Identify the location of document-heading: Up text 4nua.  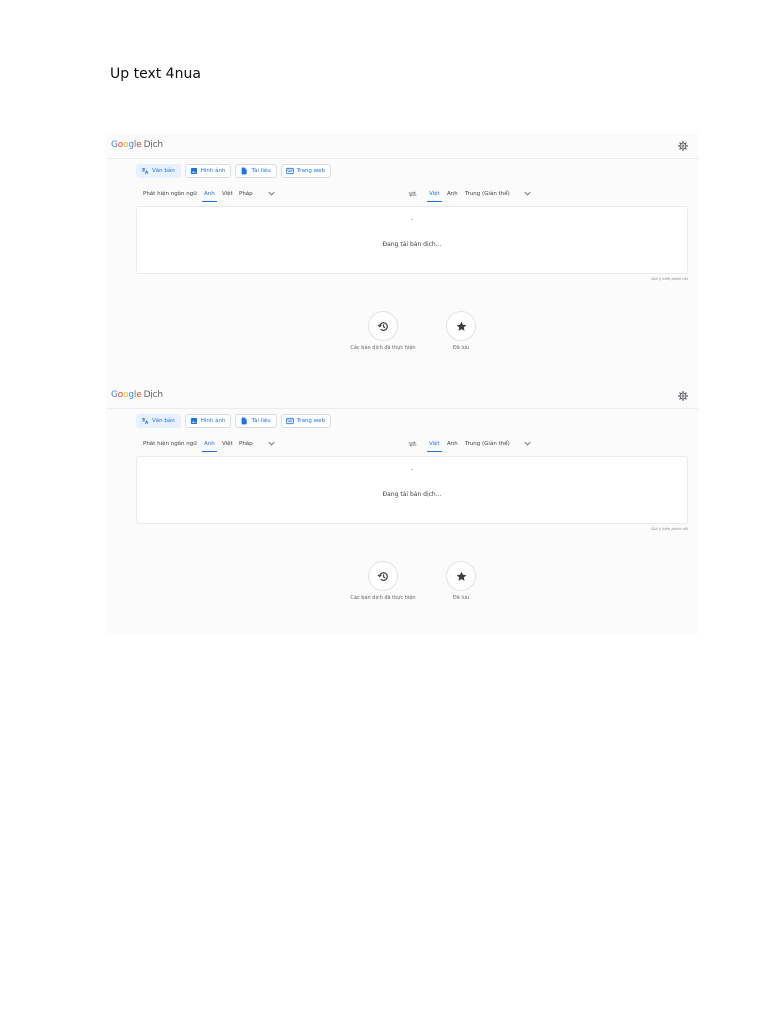
(155, 74).